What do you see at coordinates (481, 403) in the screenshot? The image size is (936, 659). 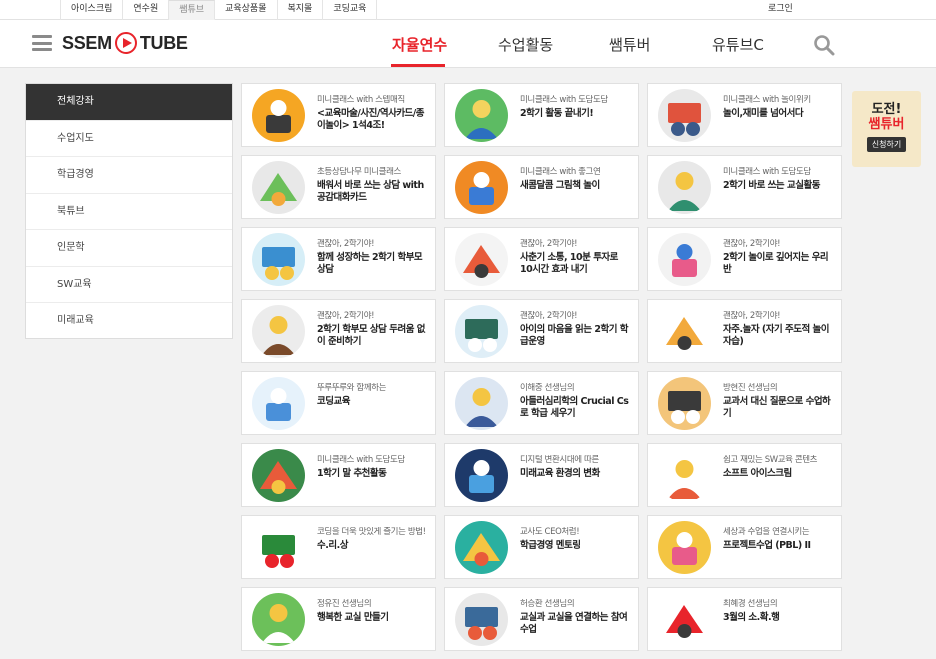 I see `school-community-icon` at bounding box center [481, 403].